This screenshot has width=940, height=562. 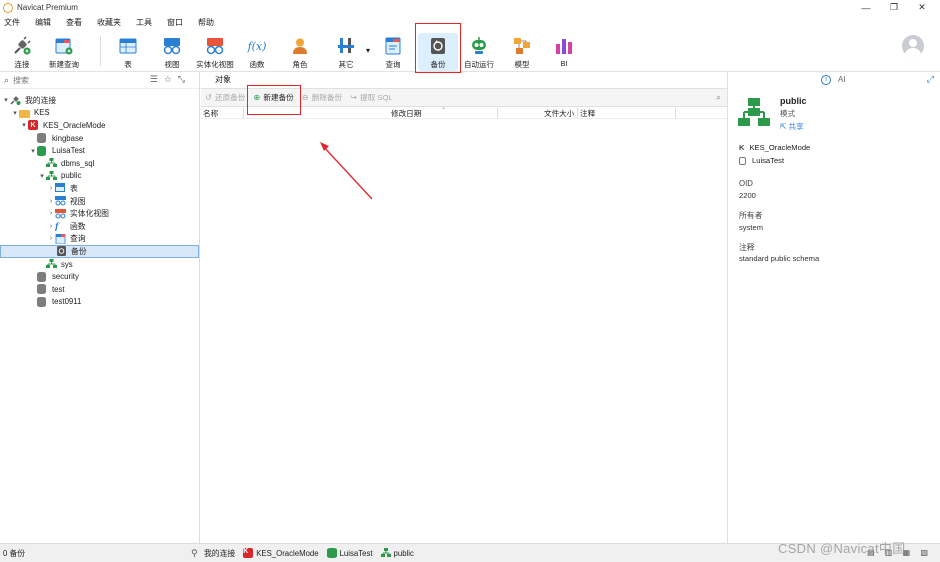 I want to click on tree-item-public: ▾ public, so click(x=99, y=176).